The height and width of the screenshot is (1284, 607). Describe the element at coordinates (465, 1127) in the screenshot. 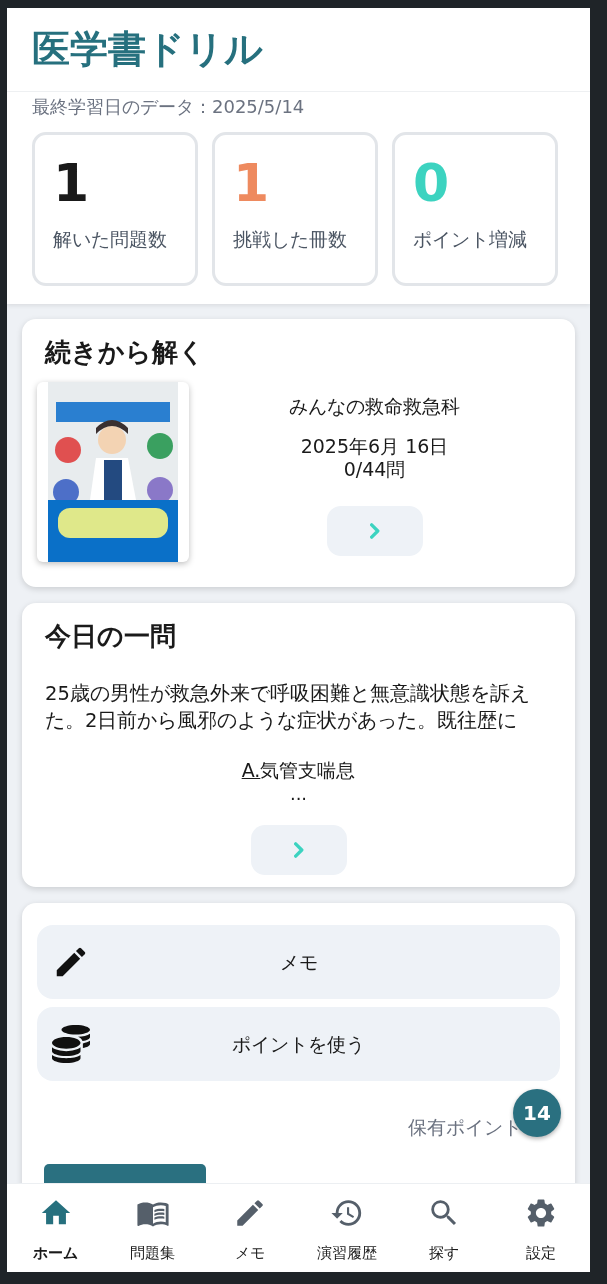

I see `points-label: 保有ポイント` at that location.